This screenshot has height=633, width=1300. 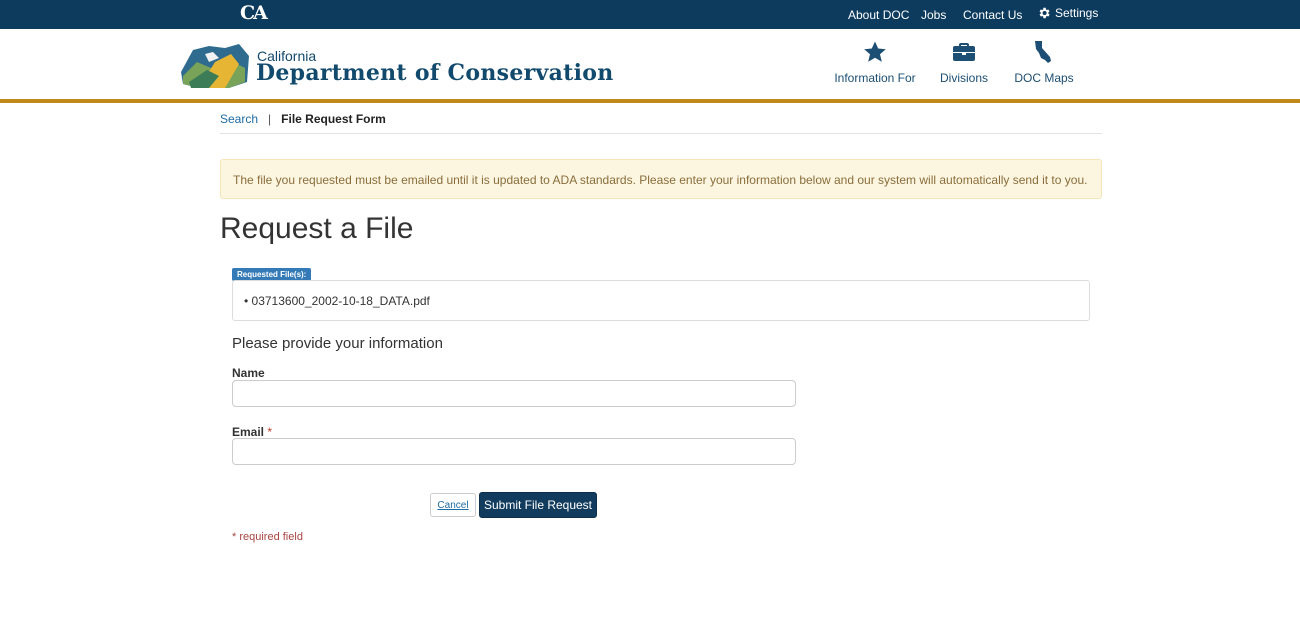 What do you see at coordinates (661, 300) in the screenshot?
I see `requested-files-list: • 03713600_2002-10-18_DATA.pdf` at bounding box center [661, 300].